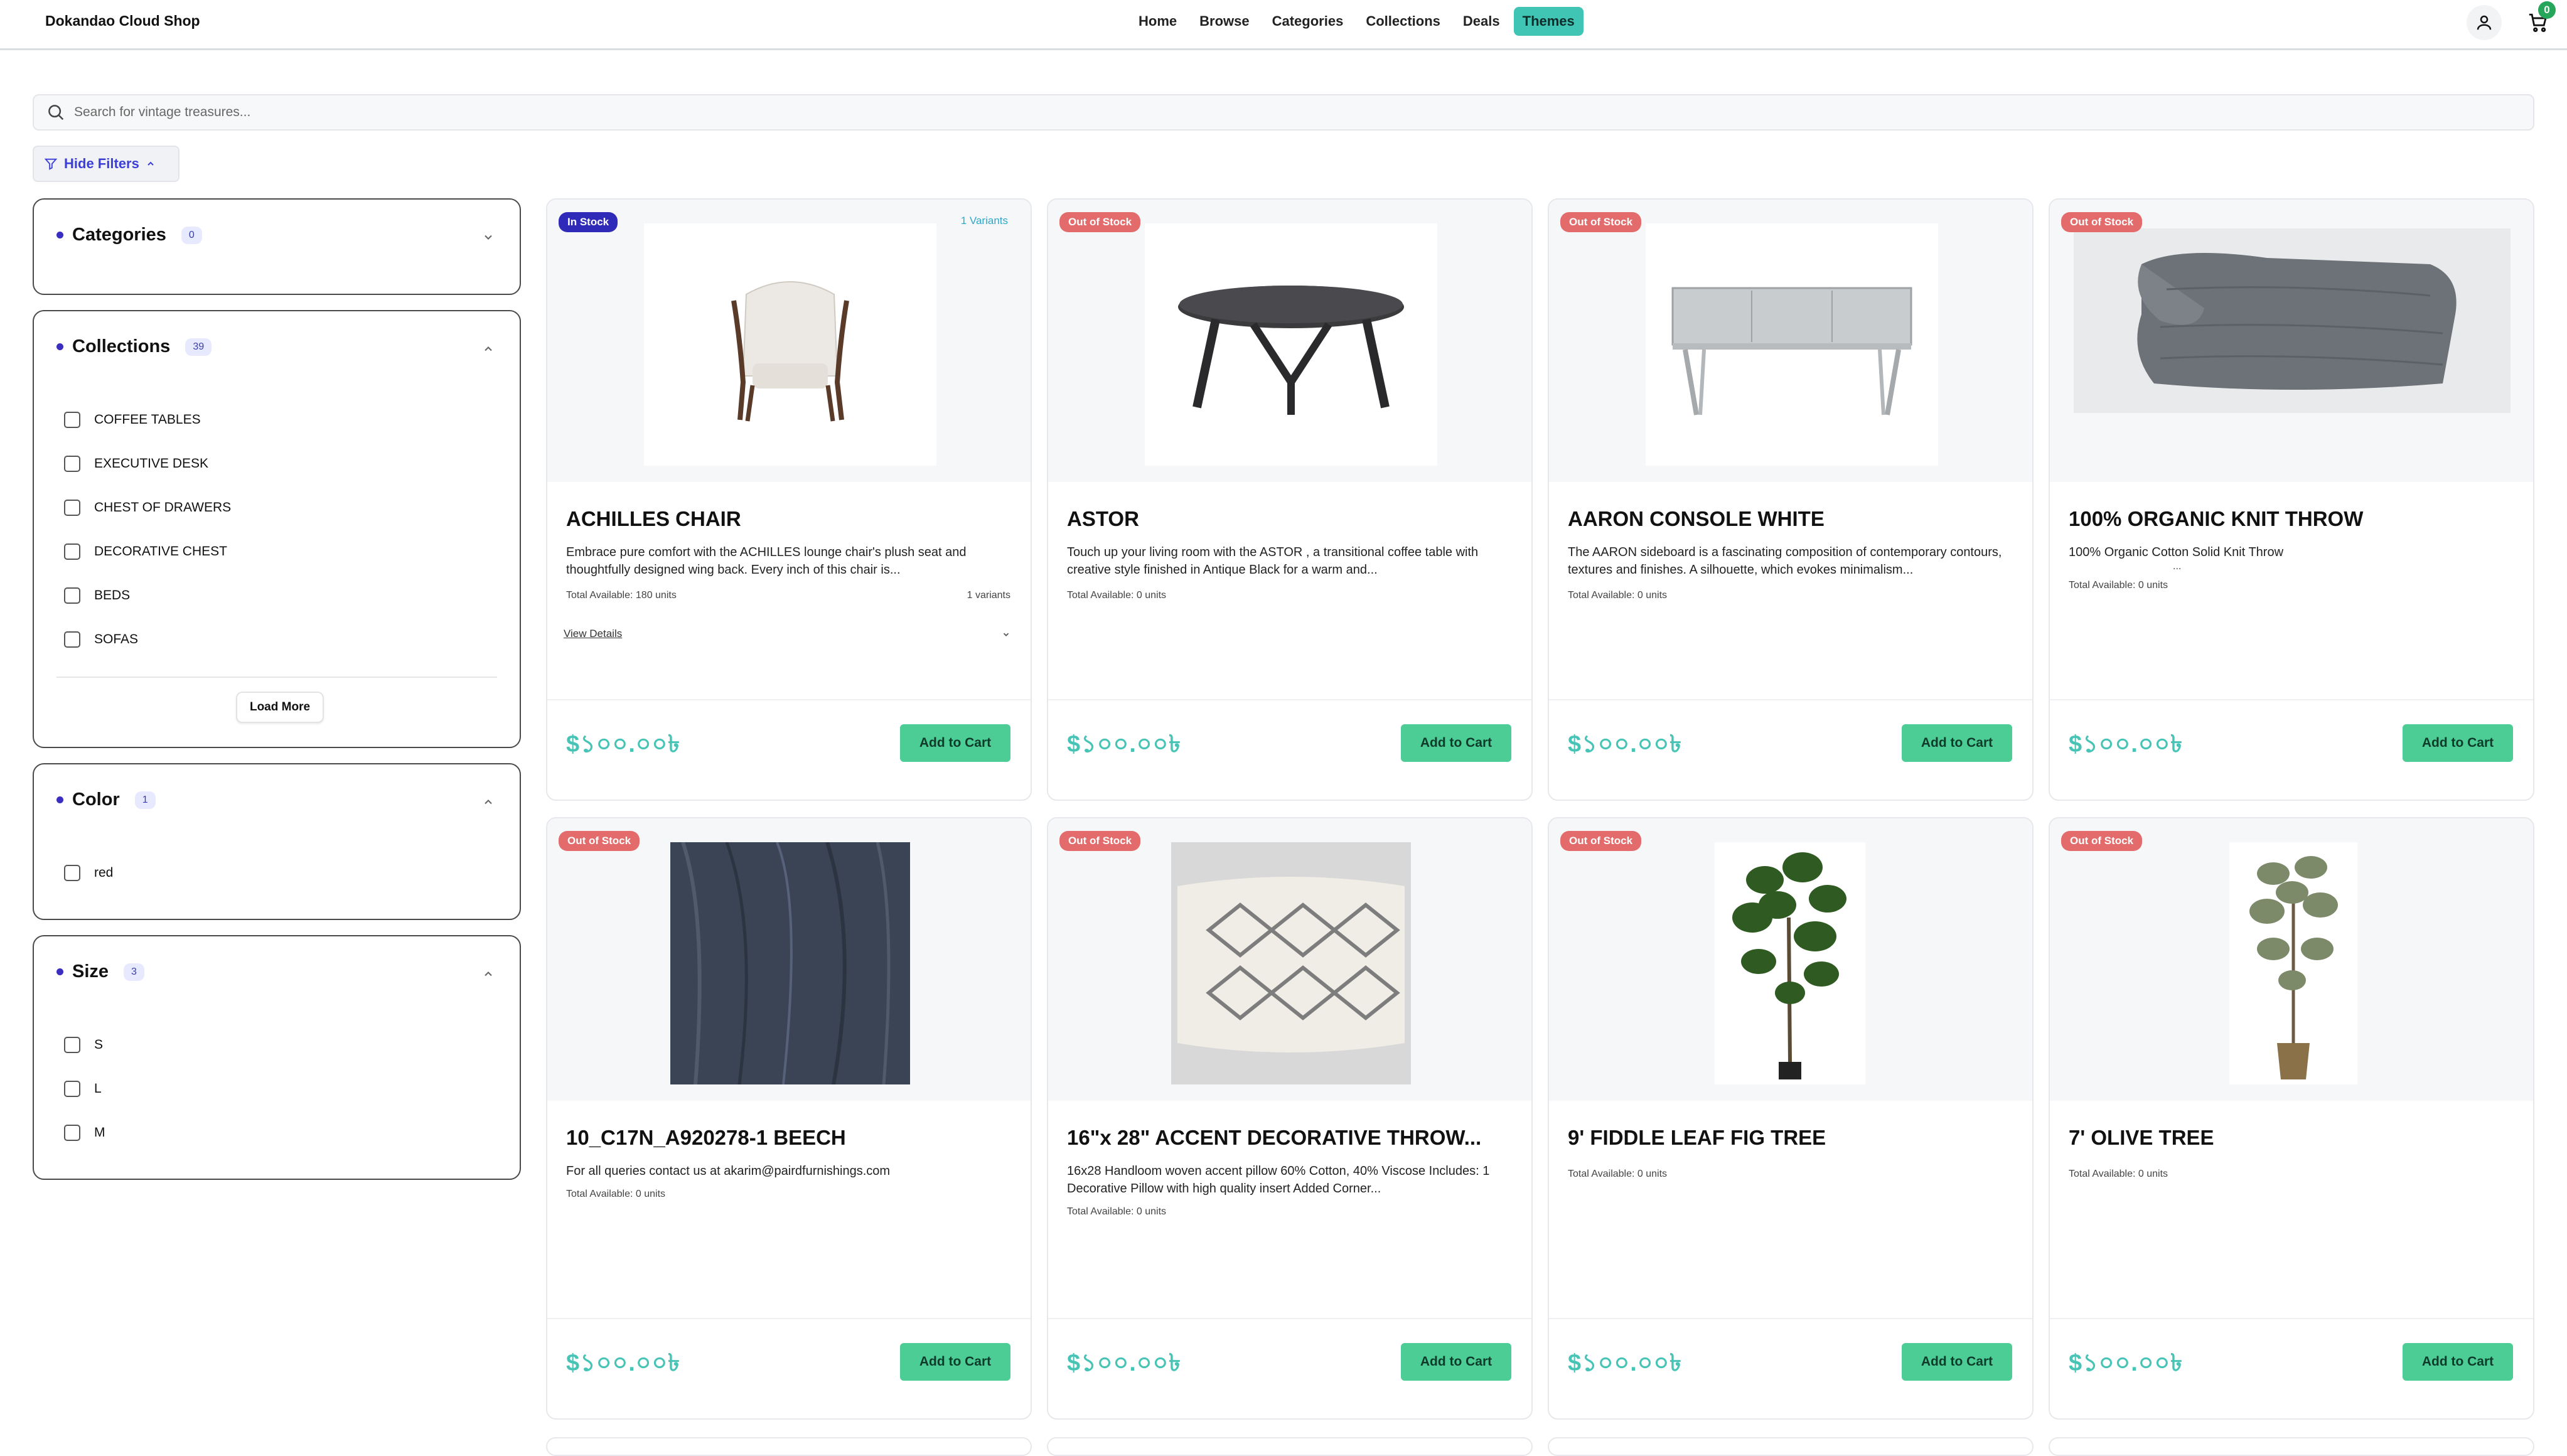 This screenshot has height=1456, width=2567. I want to click on size-option-s: S, so click(83, 1045).